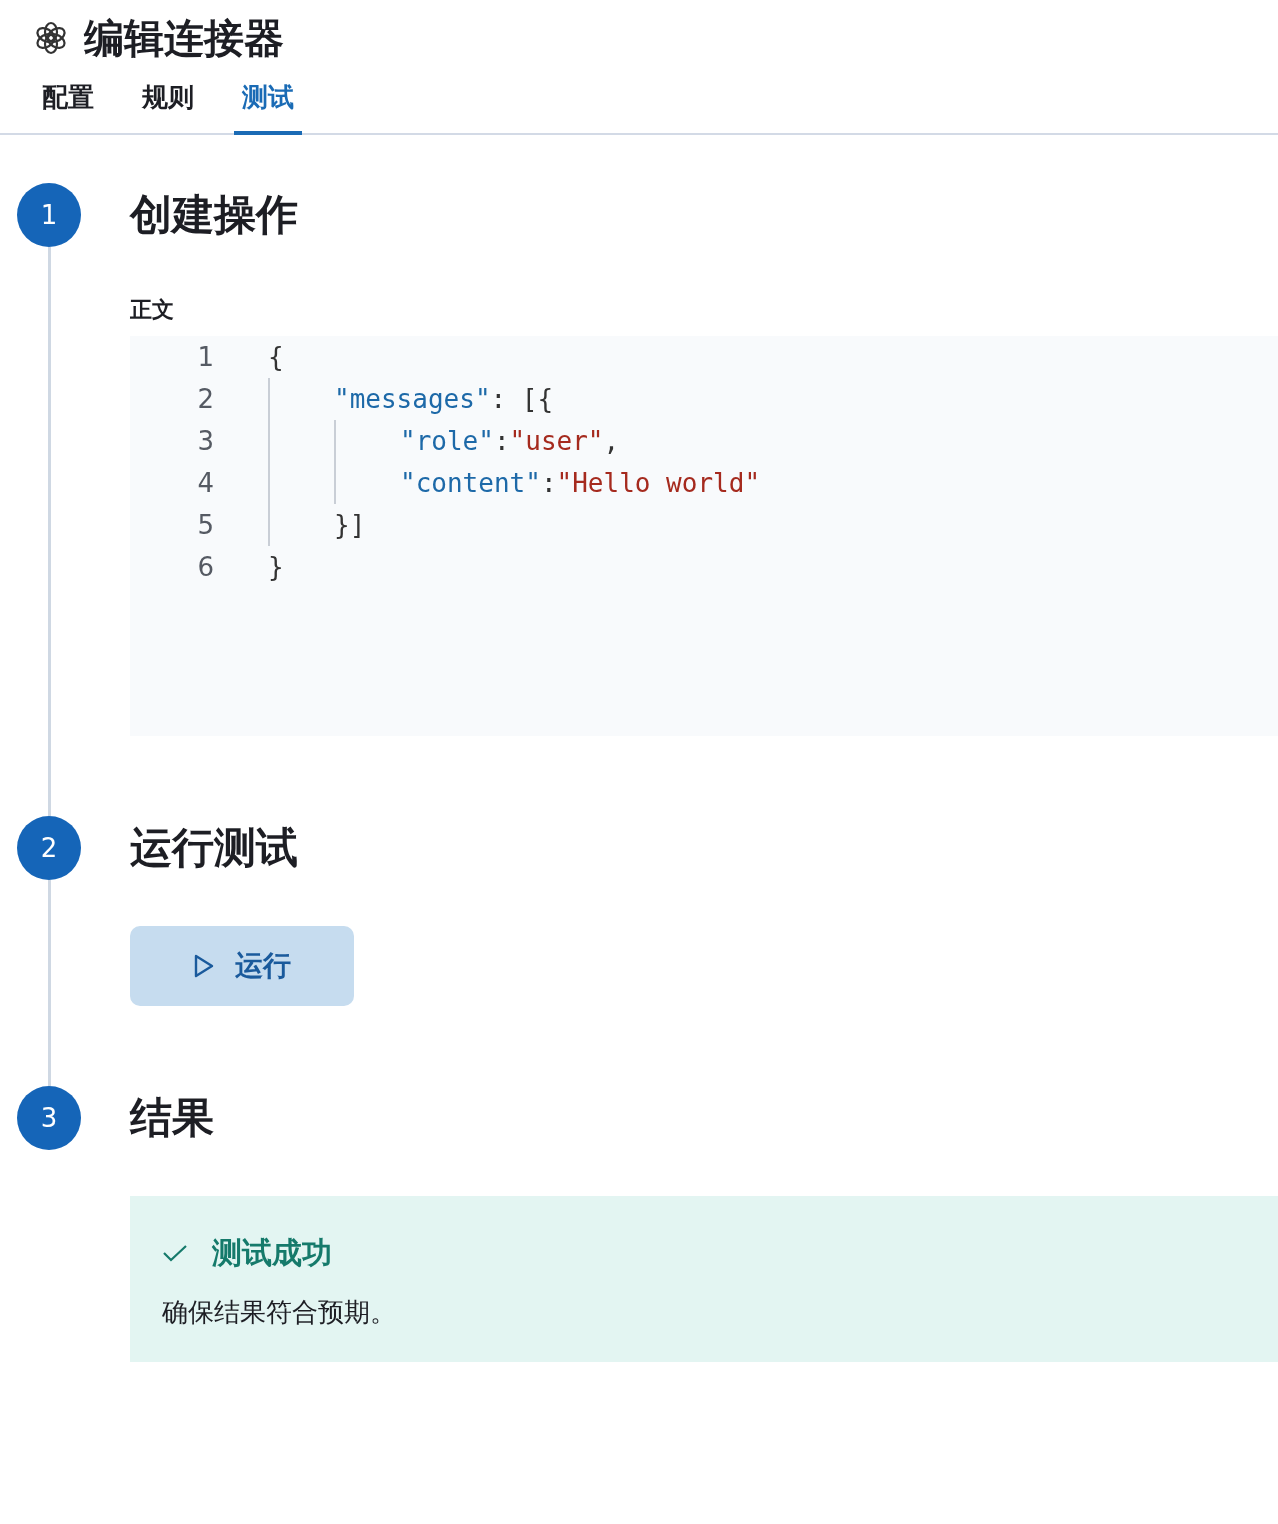  Describe the element at coordinates (184, 38) in the screenshot. I see `page-title: 编辑连接器` at that location.